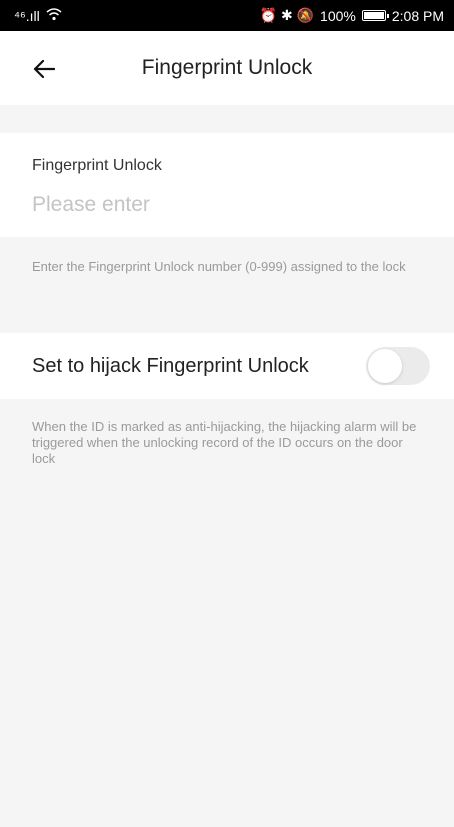 This screenshot has height=827, width=454. I want to click on toggle-knob, so click(385, 366).